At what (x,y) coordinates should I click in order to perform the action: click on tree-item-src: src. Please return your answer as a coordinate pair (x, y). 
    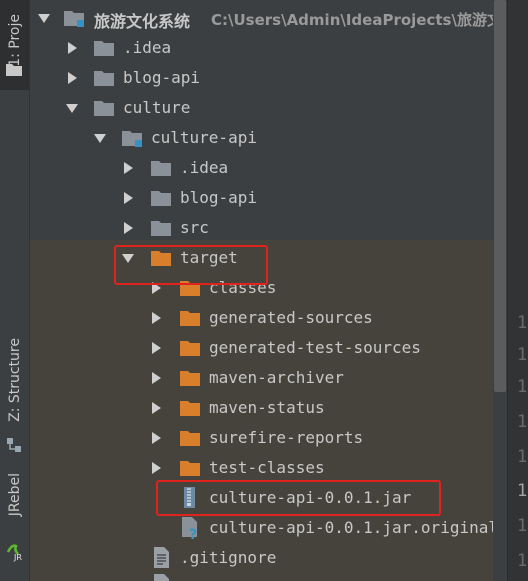
    Looking at the image, I should click on (261, 228).